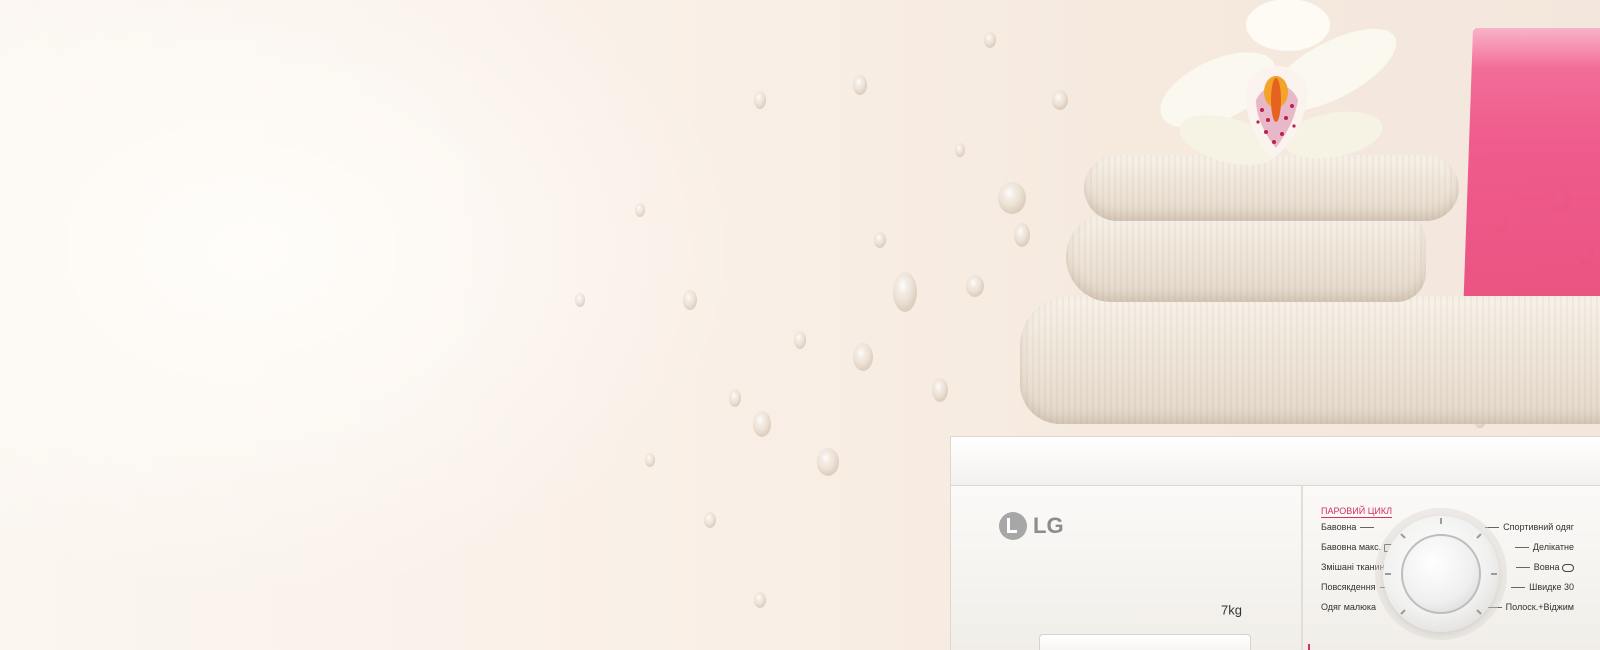 This screenshot has width=1600, height=650. I want to click on steam-cycle-label: ПАРОВИЙ ЦИКЛ, so click(1356, 512).